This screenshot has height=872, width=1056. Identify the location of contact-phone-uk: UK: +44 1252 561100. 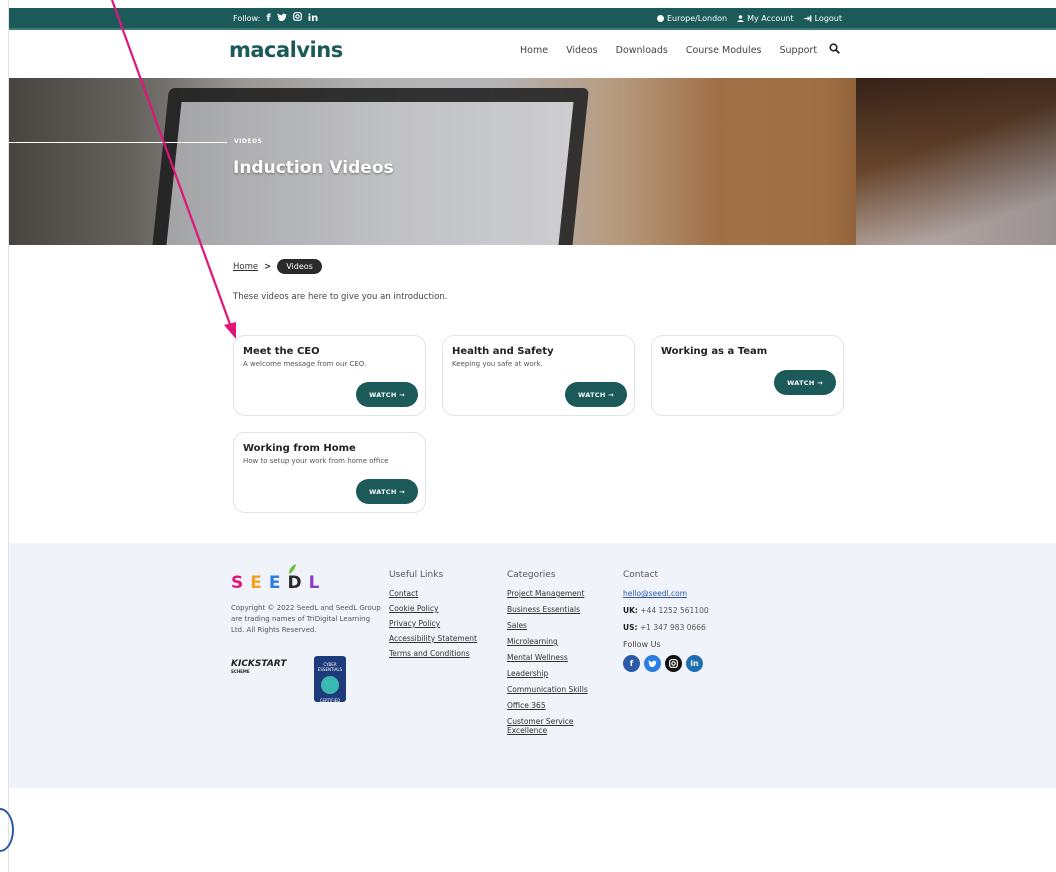
(666, 610).